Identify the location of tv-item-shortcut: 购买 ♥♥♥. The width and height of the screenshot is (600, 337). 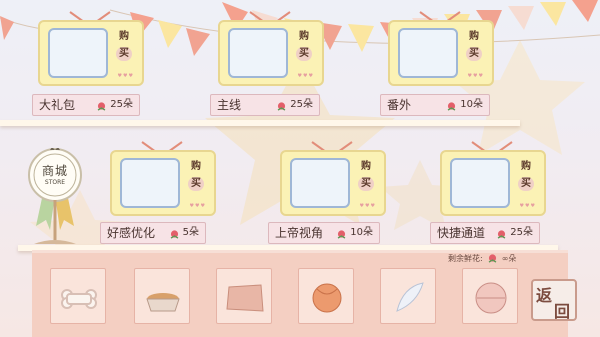
(493, 178).